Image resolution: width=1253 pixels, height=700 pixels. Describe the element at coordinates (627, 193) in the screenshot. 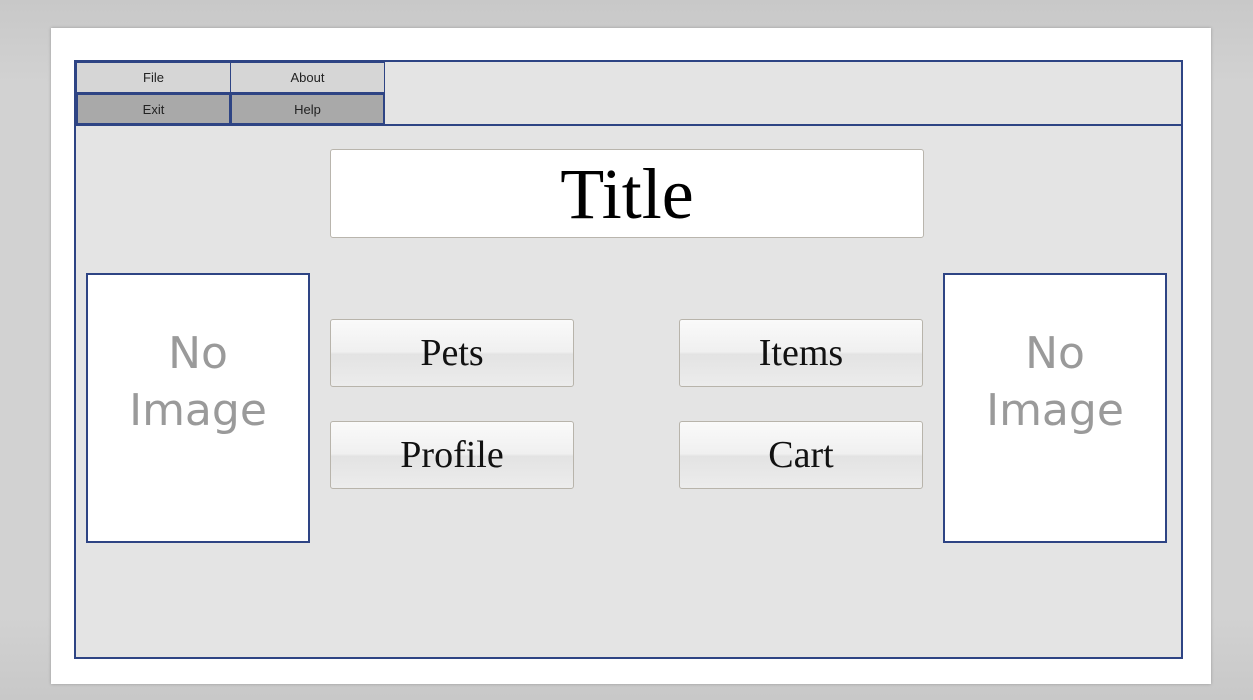

I see `page-title: Title` at that location.